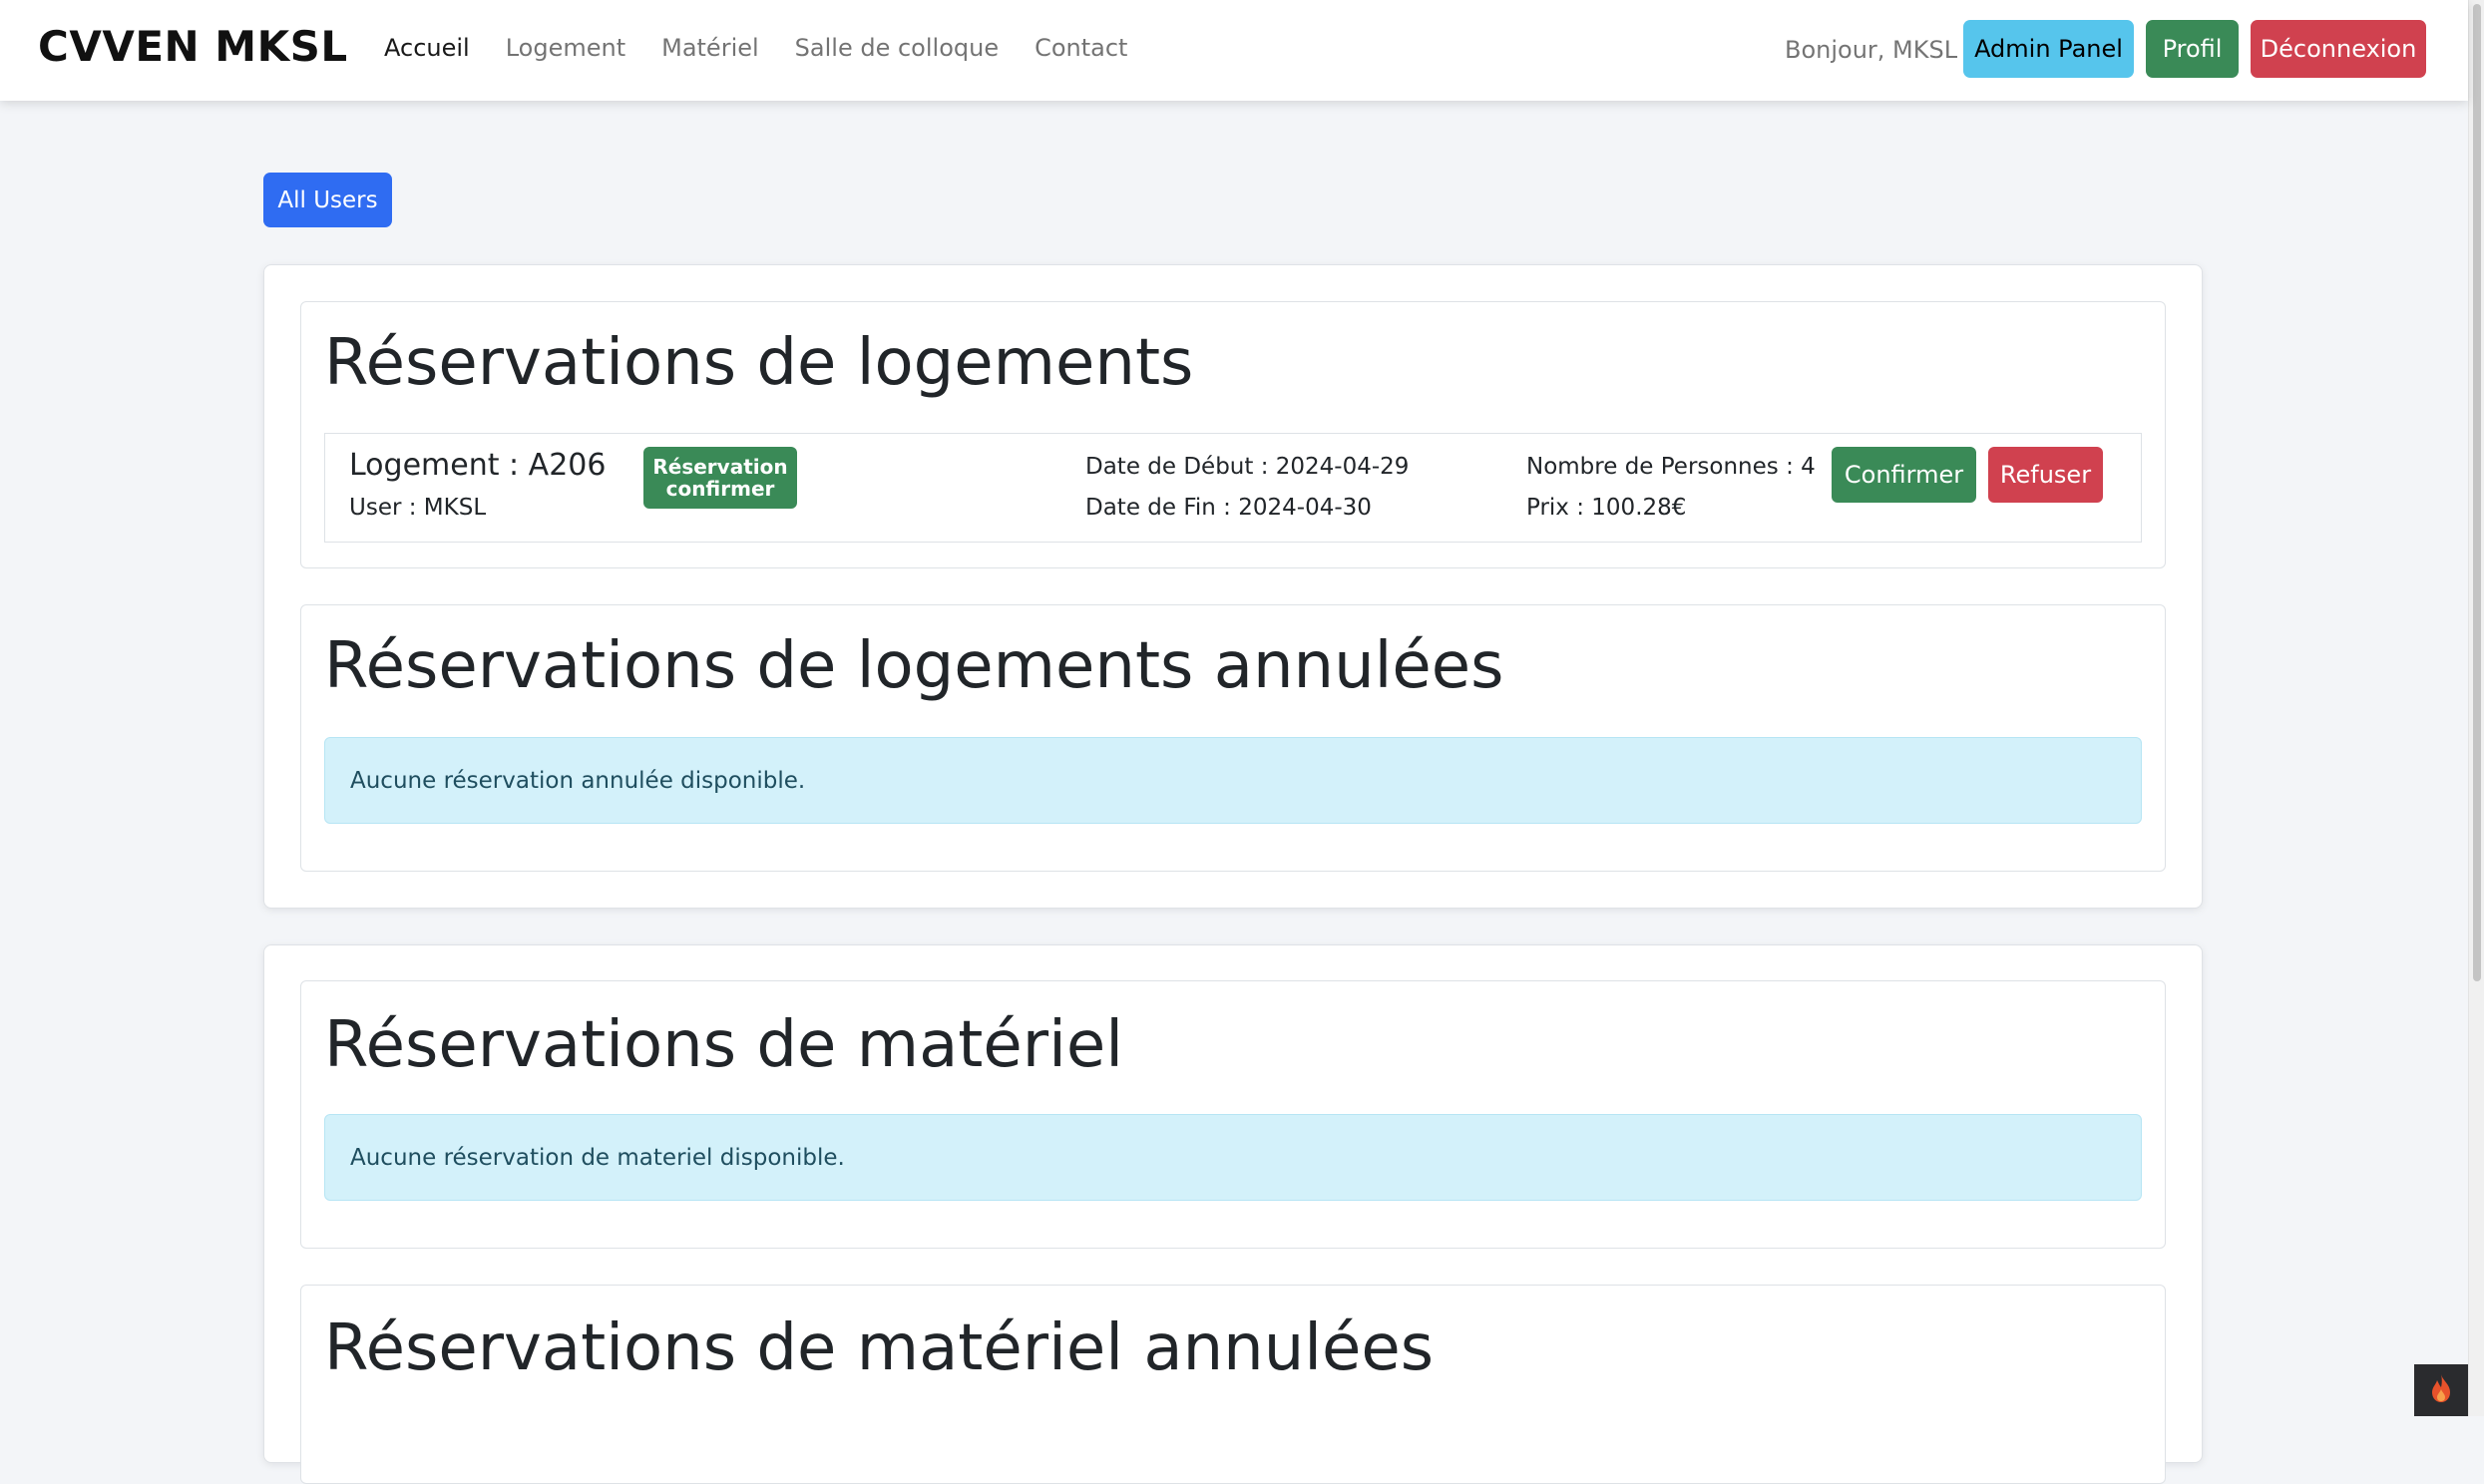 The image size is (2484, 1484). I want to click on admin-panel-button: Admin Panel, so click(2048, 49).